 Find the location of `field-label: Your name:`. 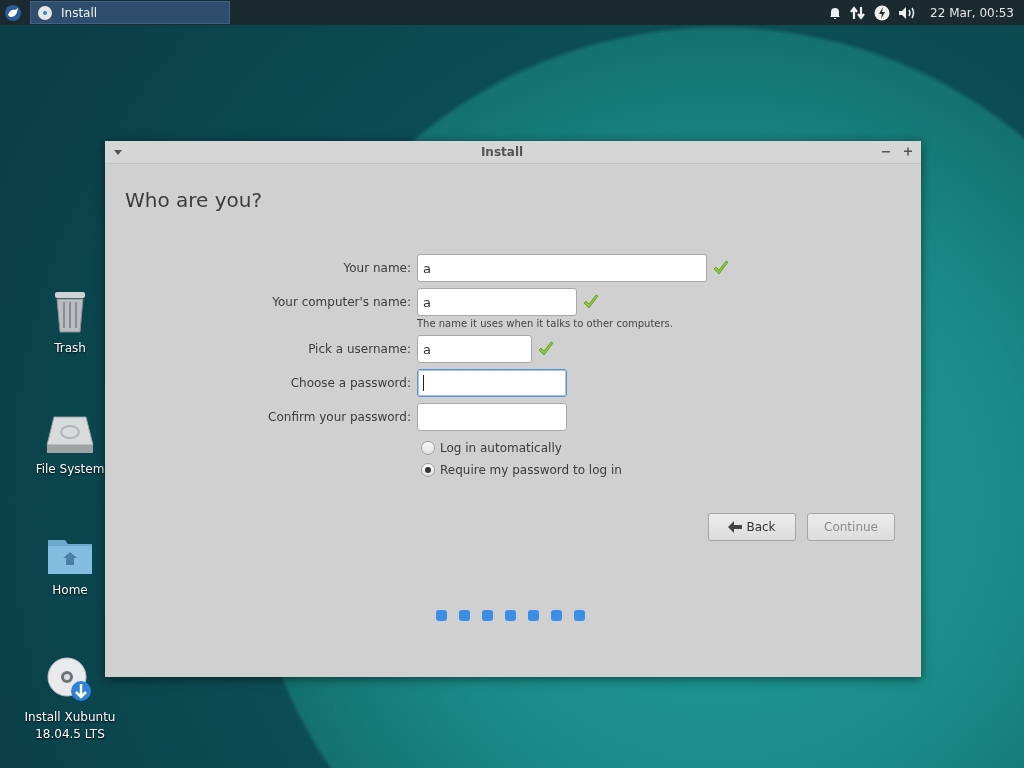

field-label: Your name: is located at coordinates (377, 268).